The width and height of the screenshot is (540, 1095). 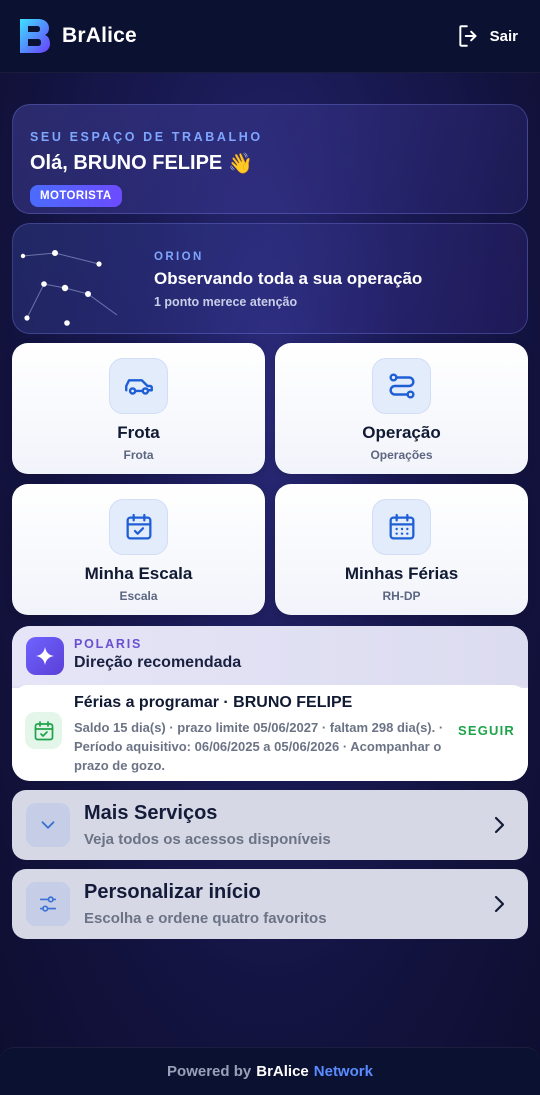 I want to click on customize-title: Personalizar início, so click(x=172, y=892).